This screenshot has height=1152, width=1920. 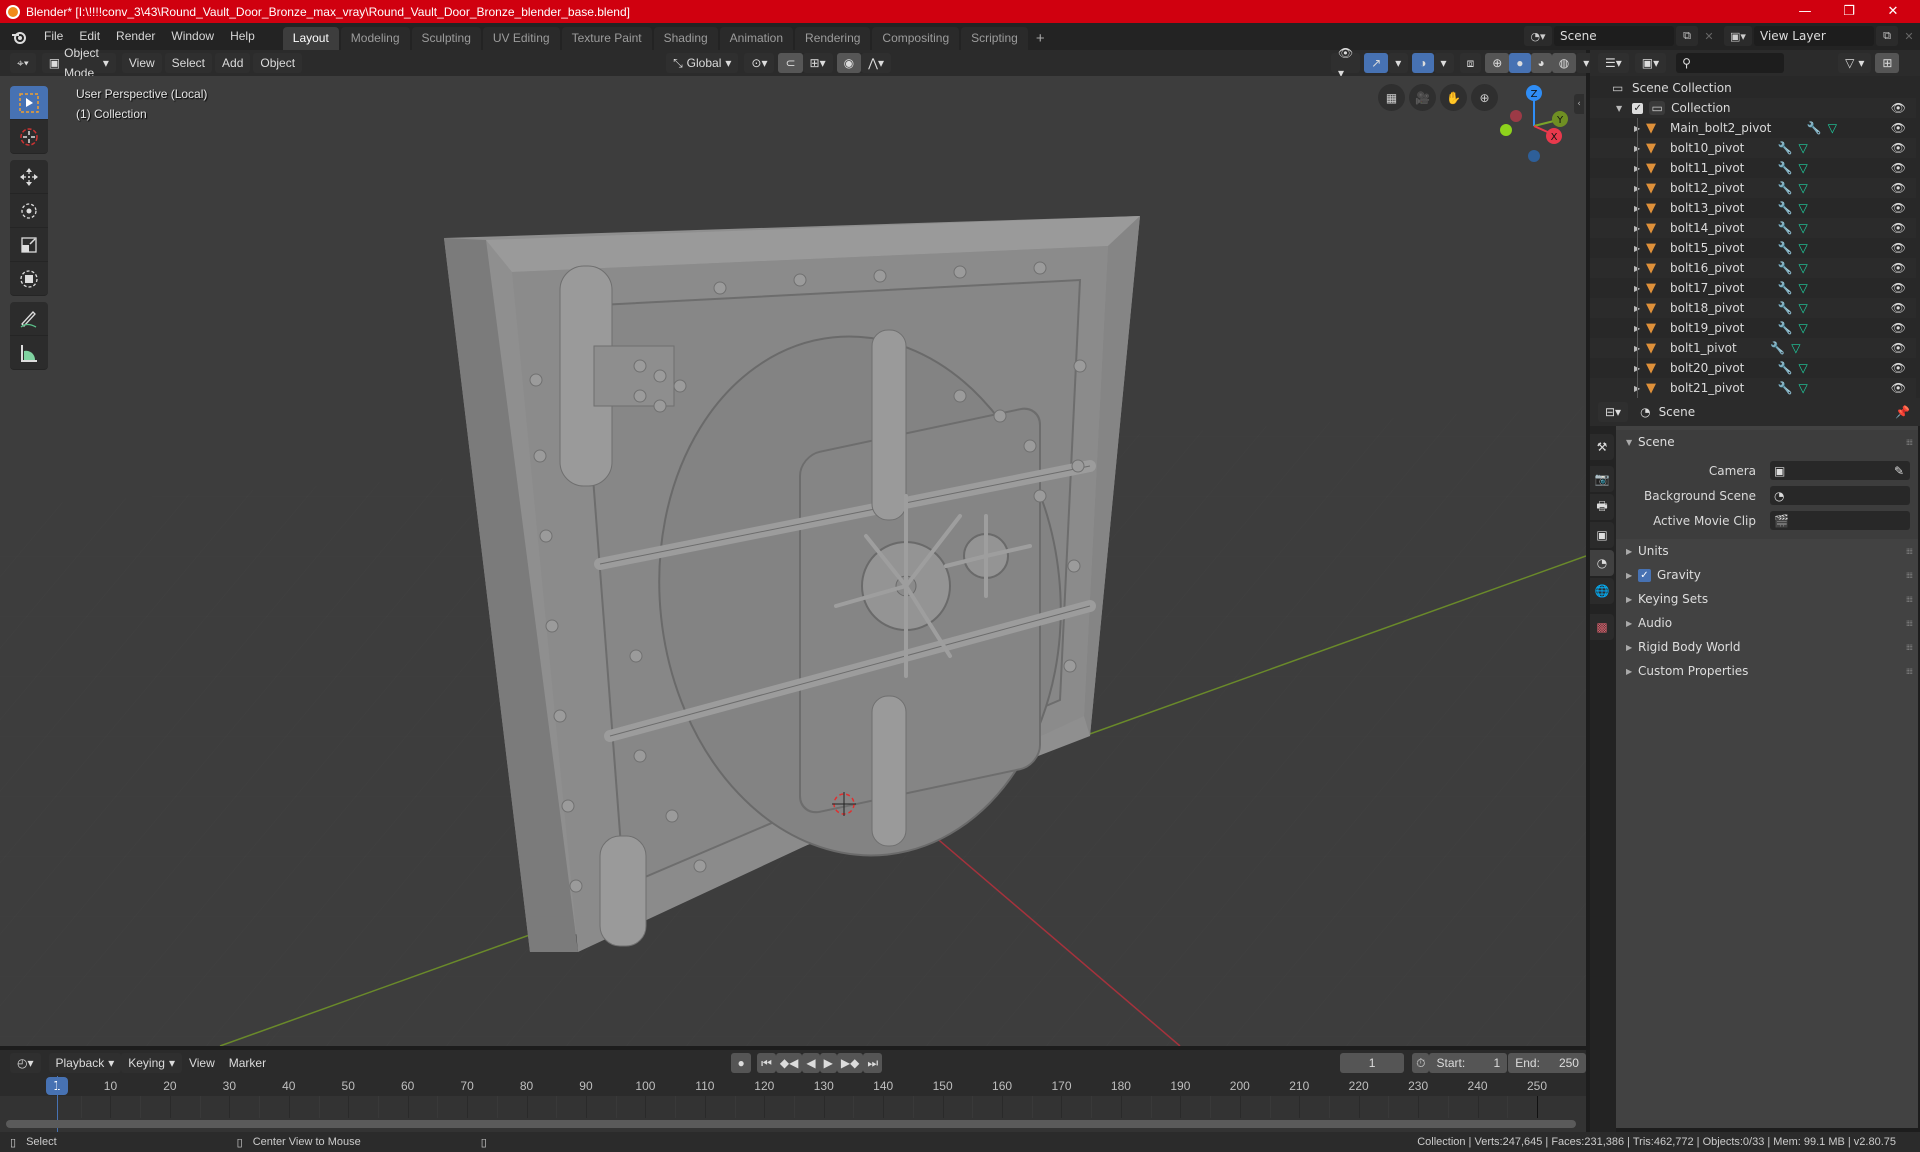 I want to click on tab-world-properties: 🌐, so click(x=1602, y=591).